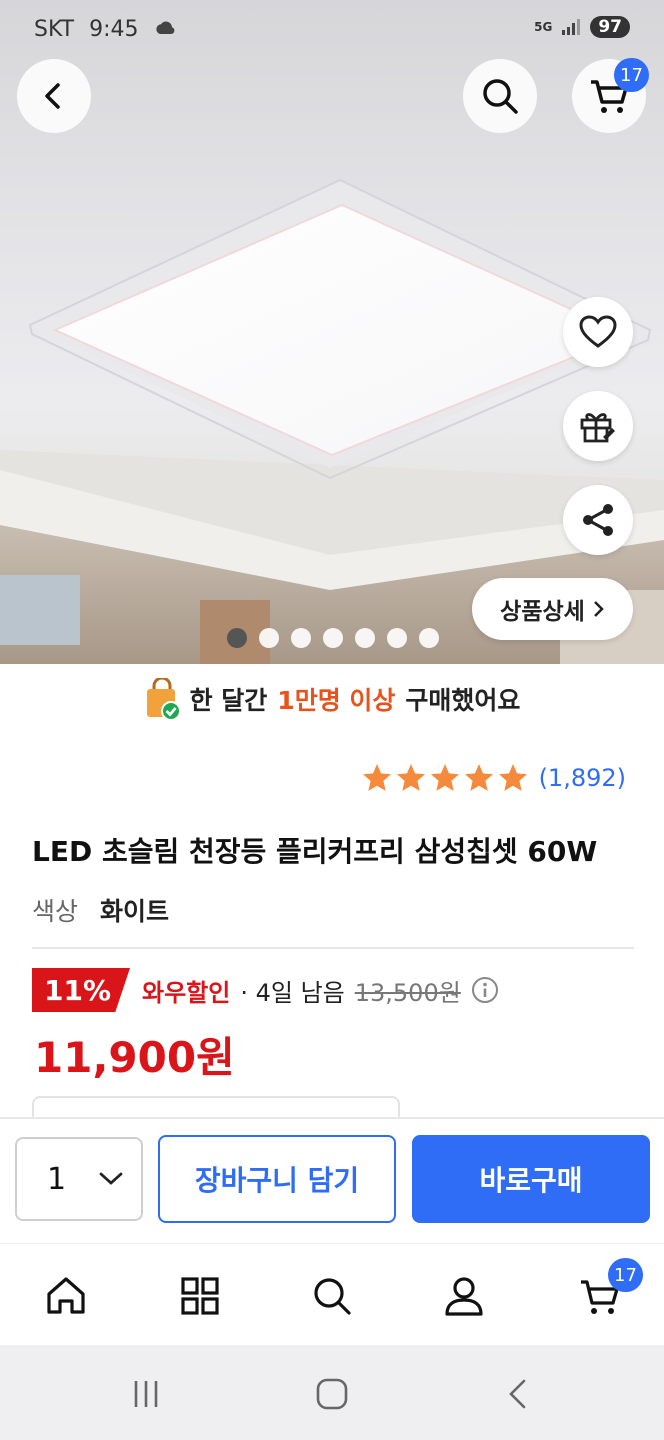 The height and width of the screenshot is (1440, 664). Describe the element at coordinates (134, 911) in the screenshot. I see `option-value: 화이트` at that location.